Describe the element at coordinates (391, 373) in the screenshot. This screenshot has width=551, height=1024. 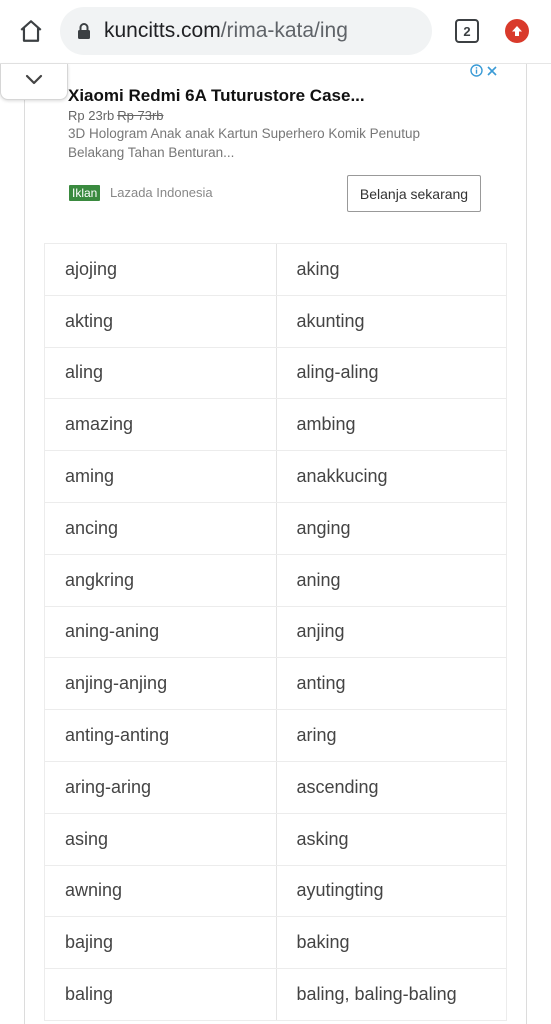
I see `word-link: aling-aling` at that location.